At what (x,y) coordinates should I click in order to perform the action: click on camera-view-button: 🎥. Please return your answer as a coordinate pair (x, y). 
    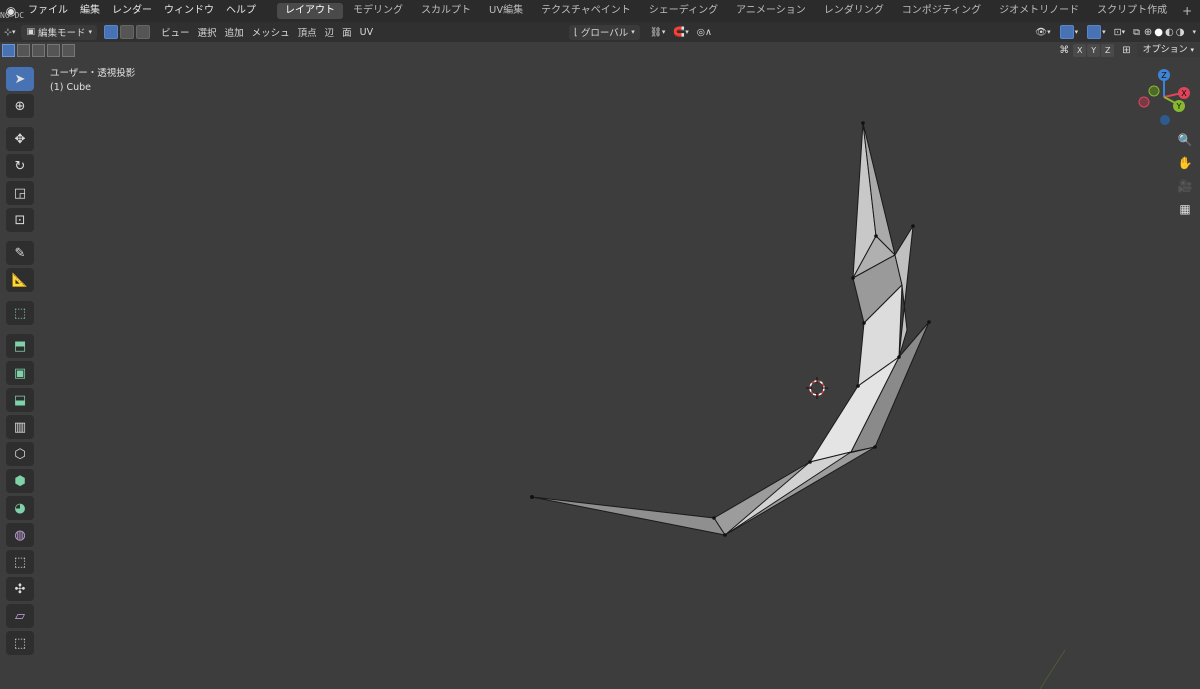
    Looking at the image, I should click on (1185, 186).